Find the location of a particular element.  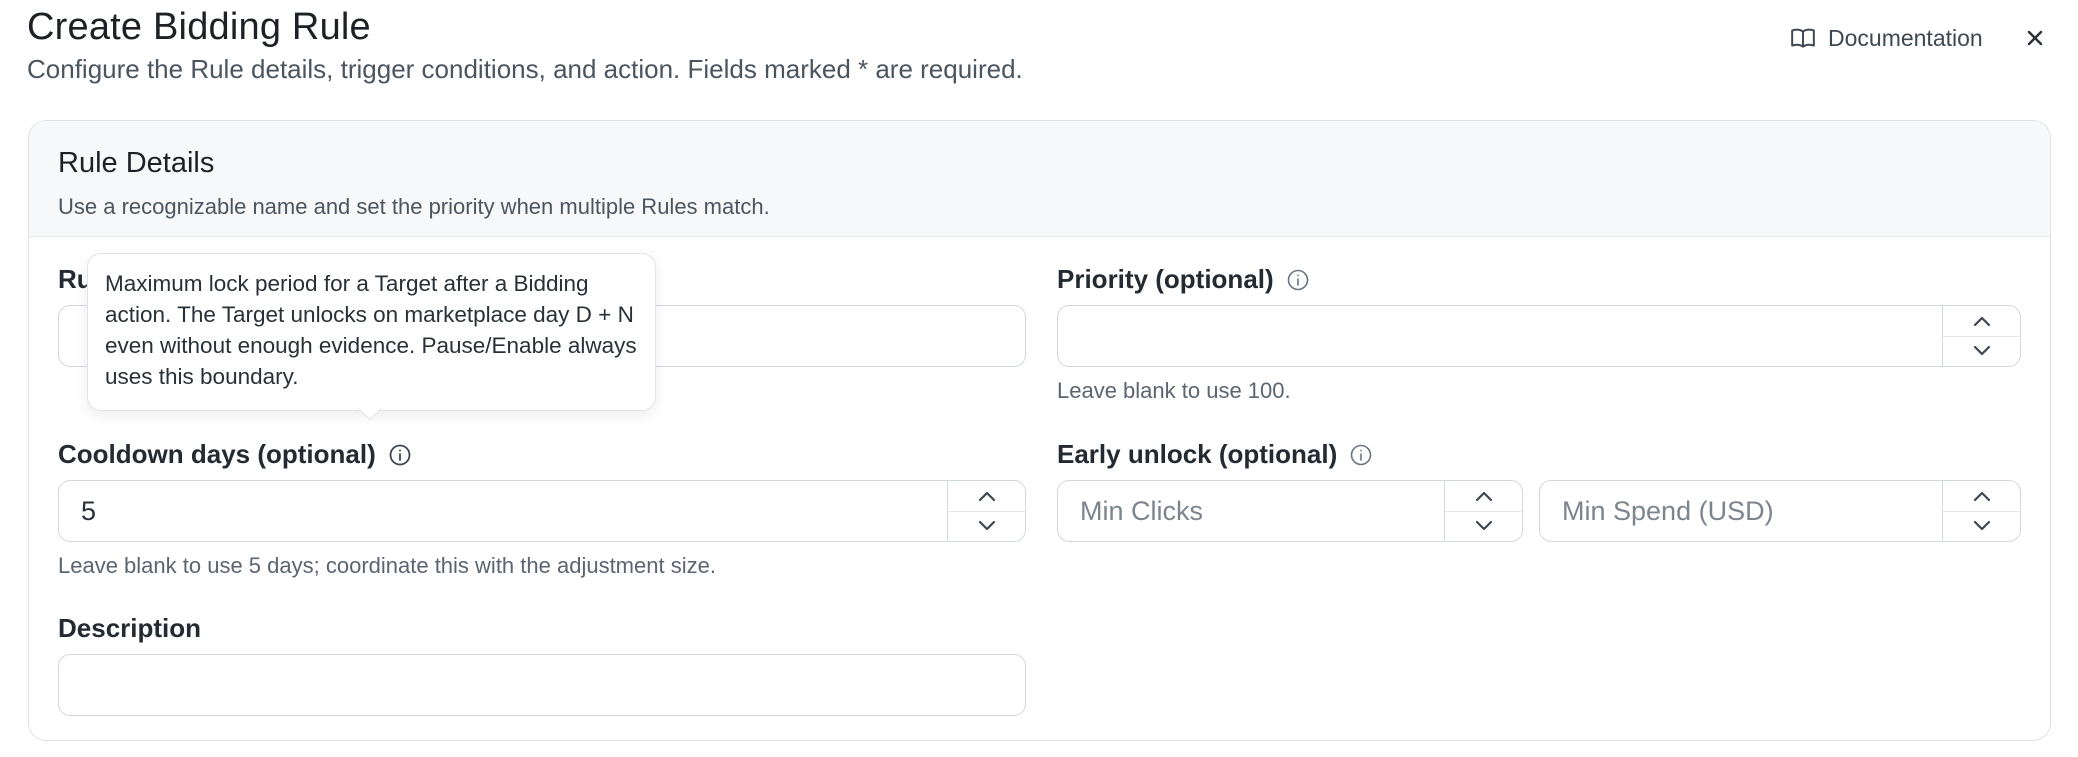

cooldown-days-input: 5 is located at coordinates (542, 511).